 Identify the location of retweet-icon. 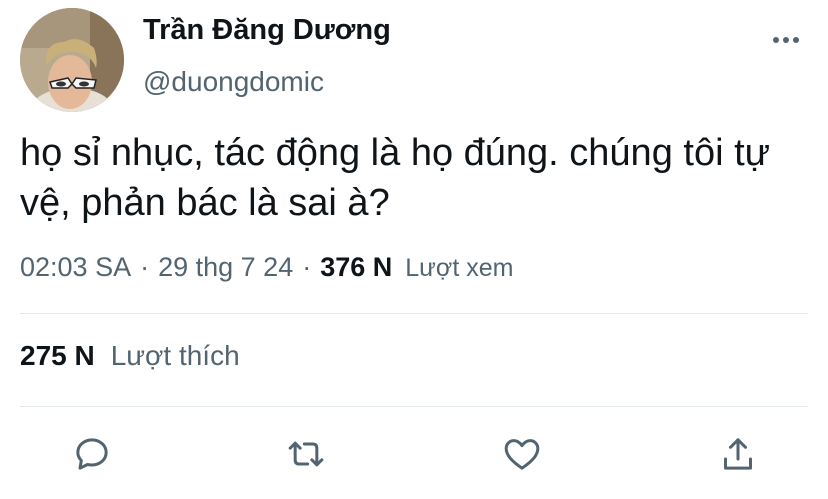
(306, 454).